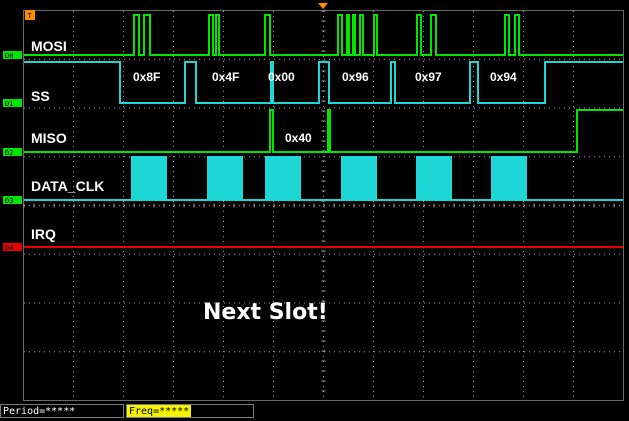  I want to click on data-clk-label: DATA_CLK, so click(67, 186).